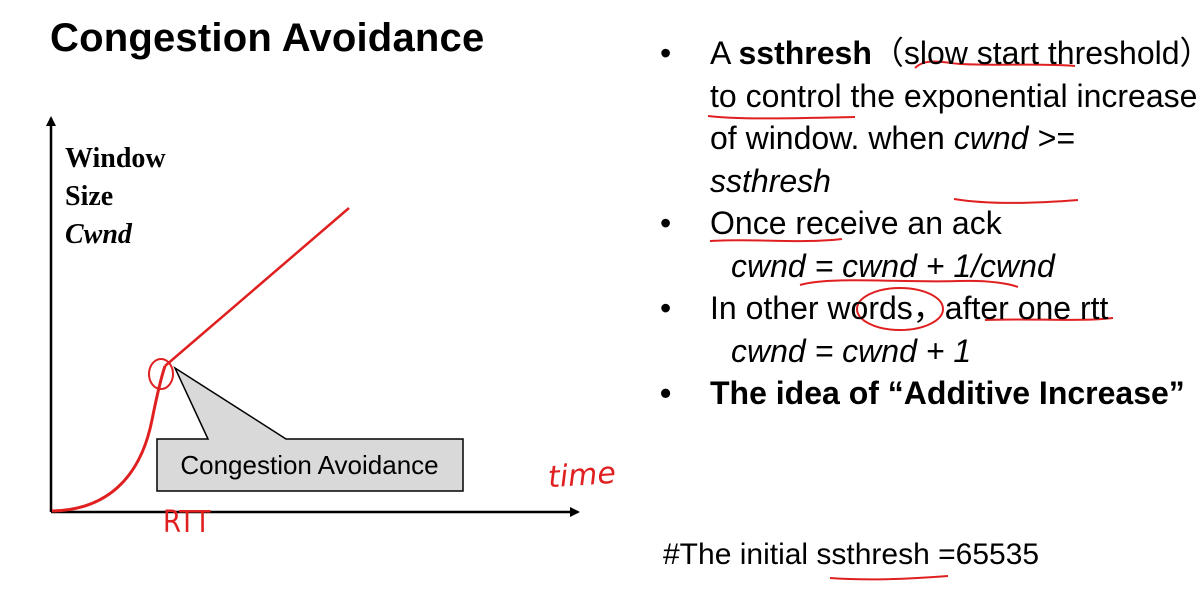 The height and width of the screenshot is (596, 1201). What do you see at coordinates (98, 234) in the screenshot?
I see `y-label-line-3: Cwnd` at bounding box center [98, 234].